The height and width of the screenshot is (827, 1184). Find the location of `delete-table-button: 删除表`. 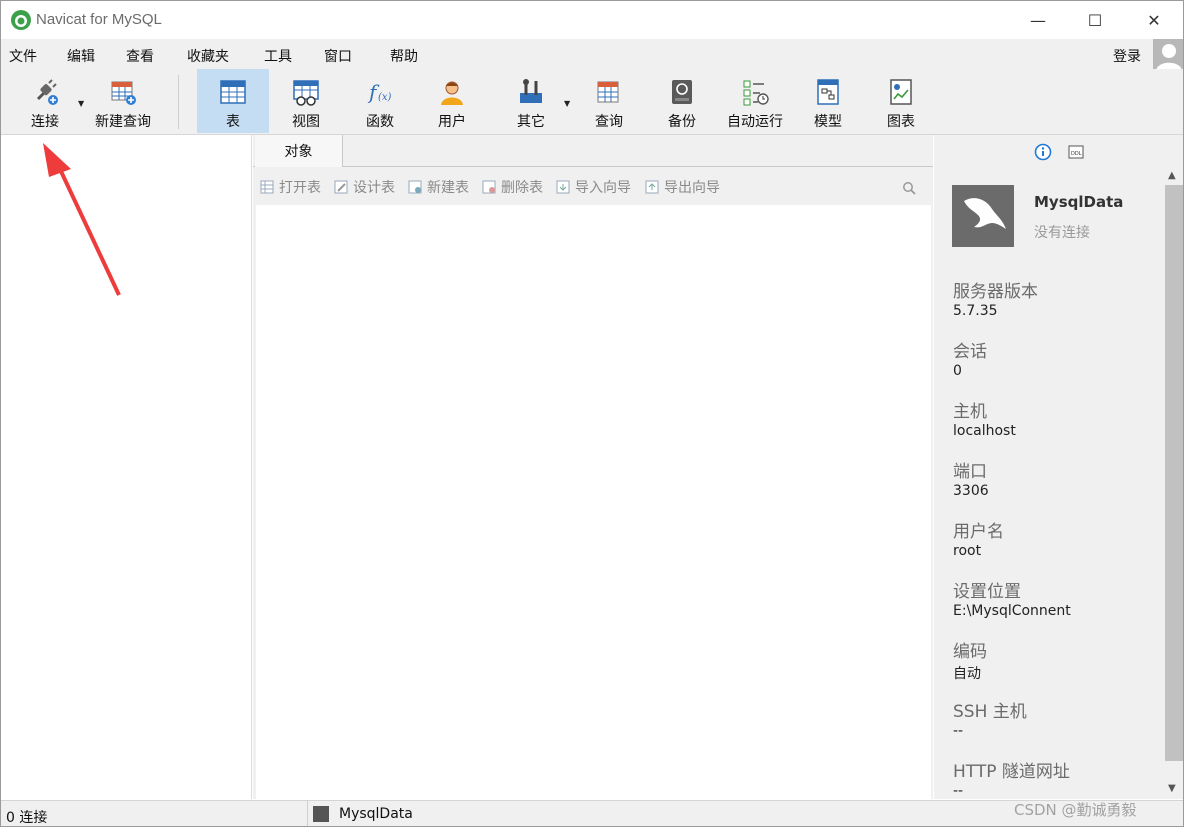

delete-table-button: 删除表 is located at coordinates (512, 187).